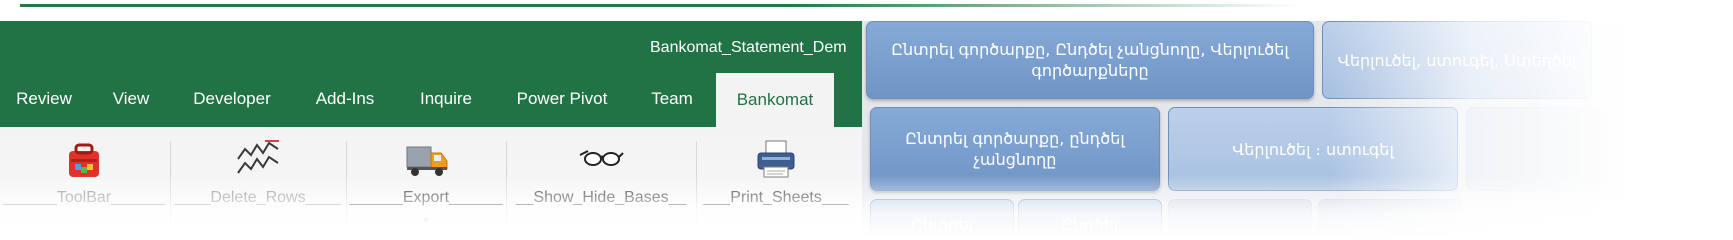 This screenshot has width=1733, height=240. What do you see at coordinates (84, 183) in the screenshot?
I see `toolbar-button: ______ToolBar______` at bounding box center [84, 183].